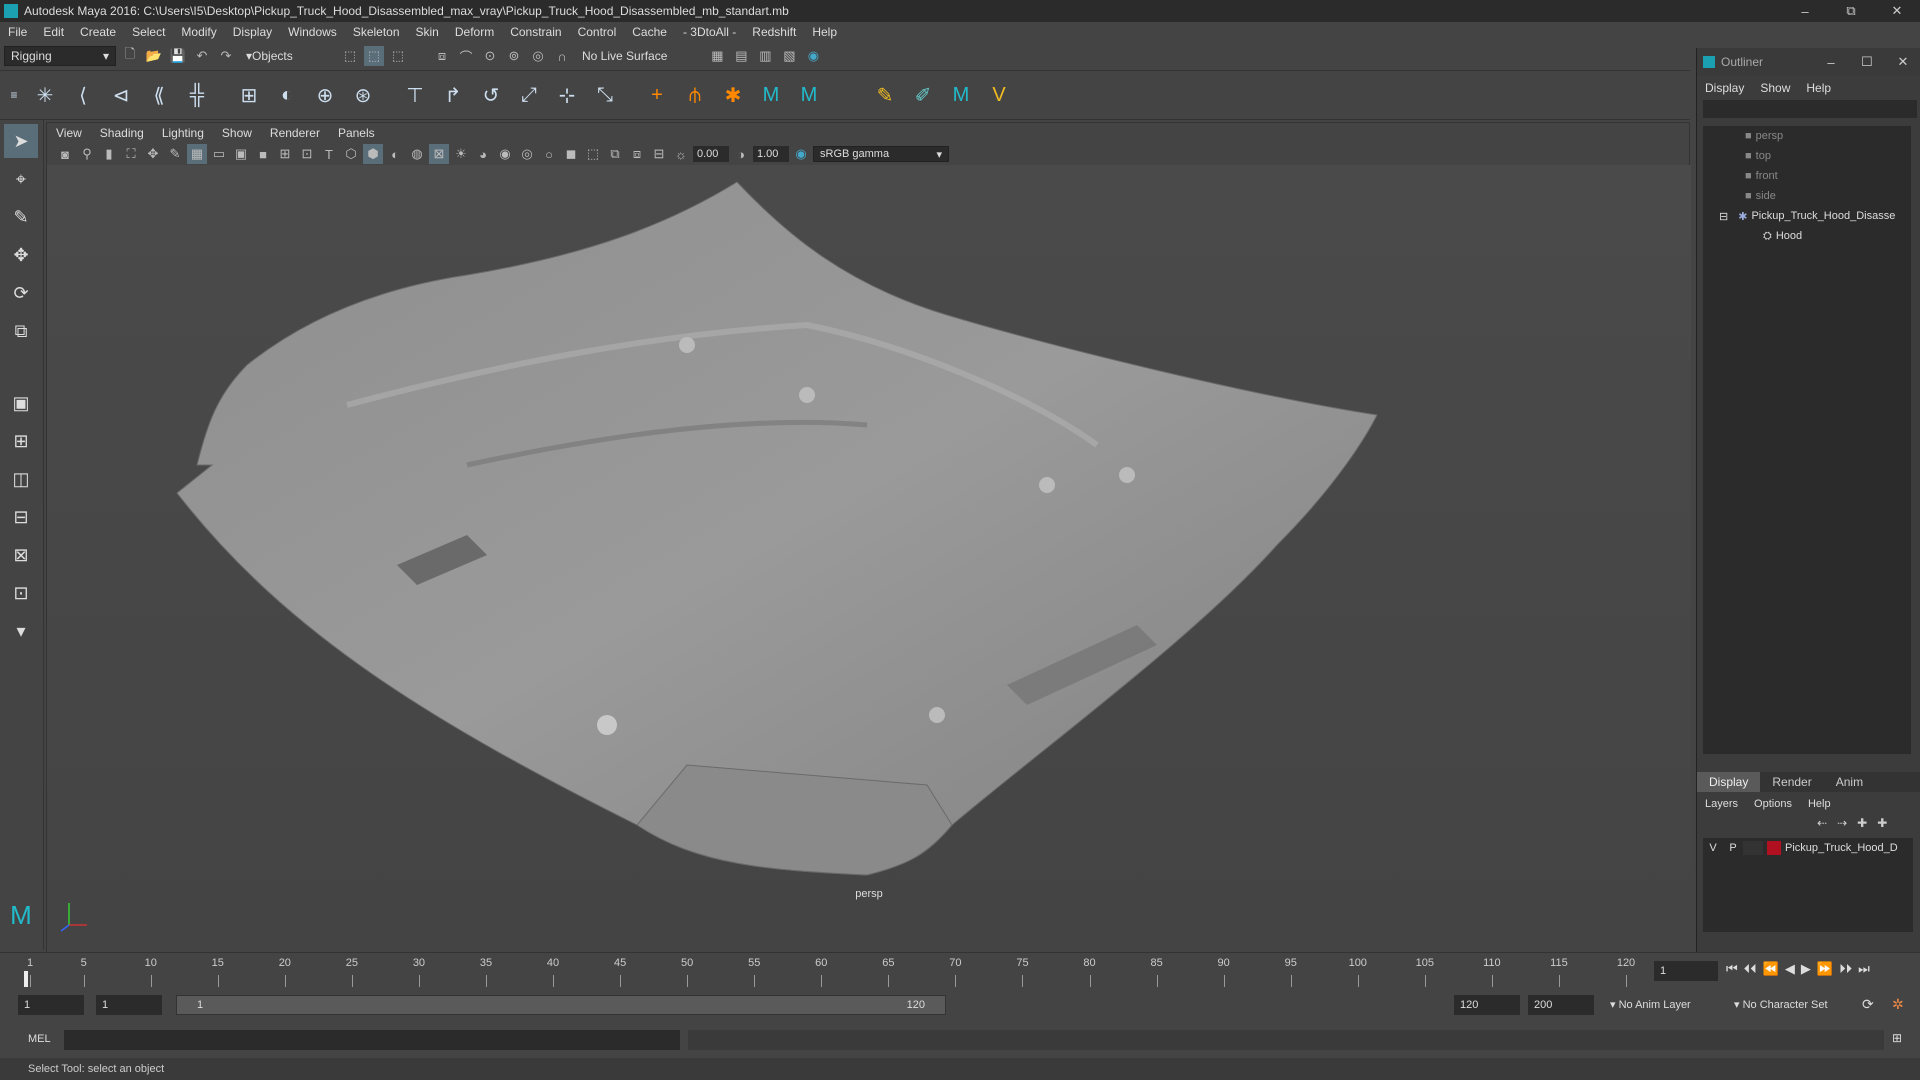 This screenshot has height=1080, width=1920. What do you see at coordinates (312, 32) in the screenshot?
I see `menu-windows: Windows` at bounding box center [312, 32].